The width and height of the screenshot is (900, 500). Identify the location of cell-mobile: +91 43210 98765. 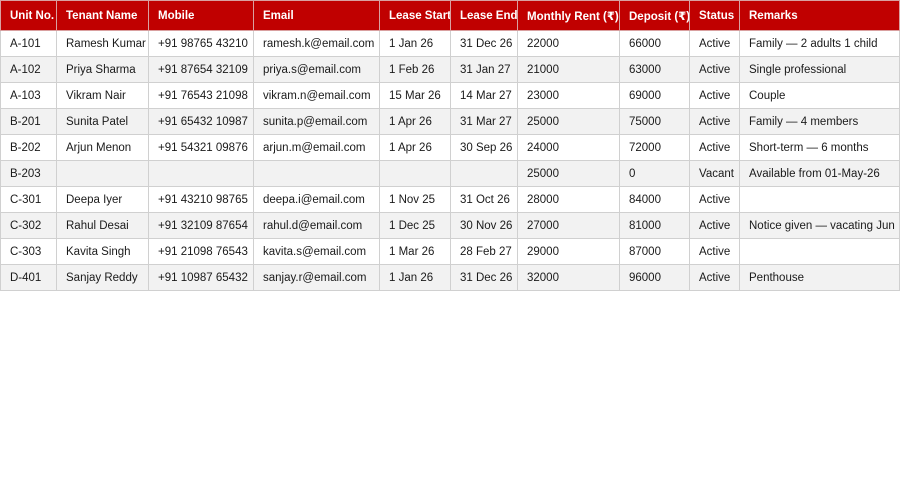
(201, 199).